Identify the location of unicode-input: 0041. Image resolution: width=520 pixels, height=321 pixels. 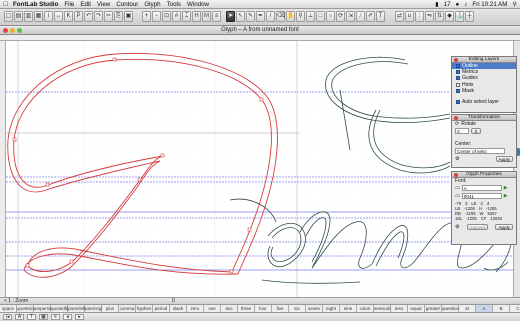
(481, 196).